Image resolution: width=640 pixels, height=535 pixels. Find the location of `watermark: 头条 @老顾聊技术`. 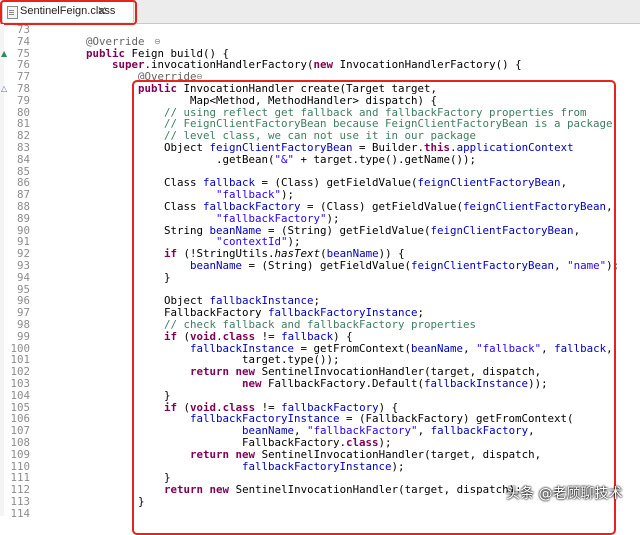

watermark: 头条 @老顾聊技术 is located at coordinates (564, 494).